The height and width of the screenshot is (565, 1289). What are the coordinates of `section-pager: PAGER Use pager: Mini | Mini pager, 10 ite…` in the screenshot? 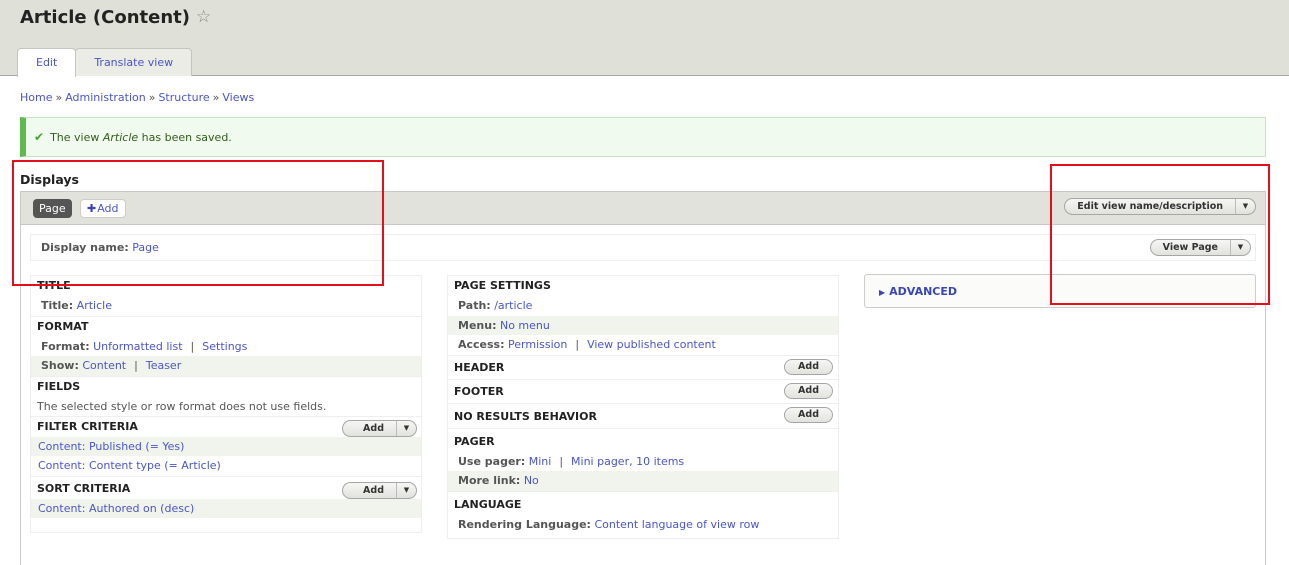 It's located at (643, 462).